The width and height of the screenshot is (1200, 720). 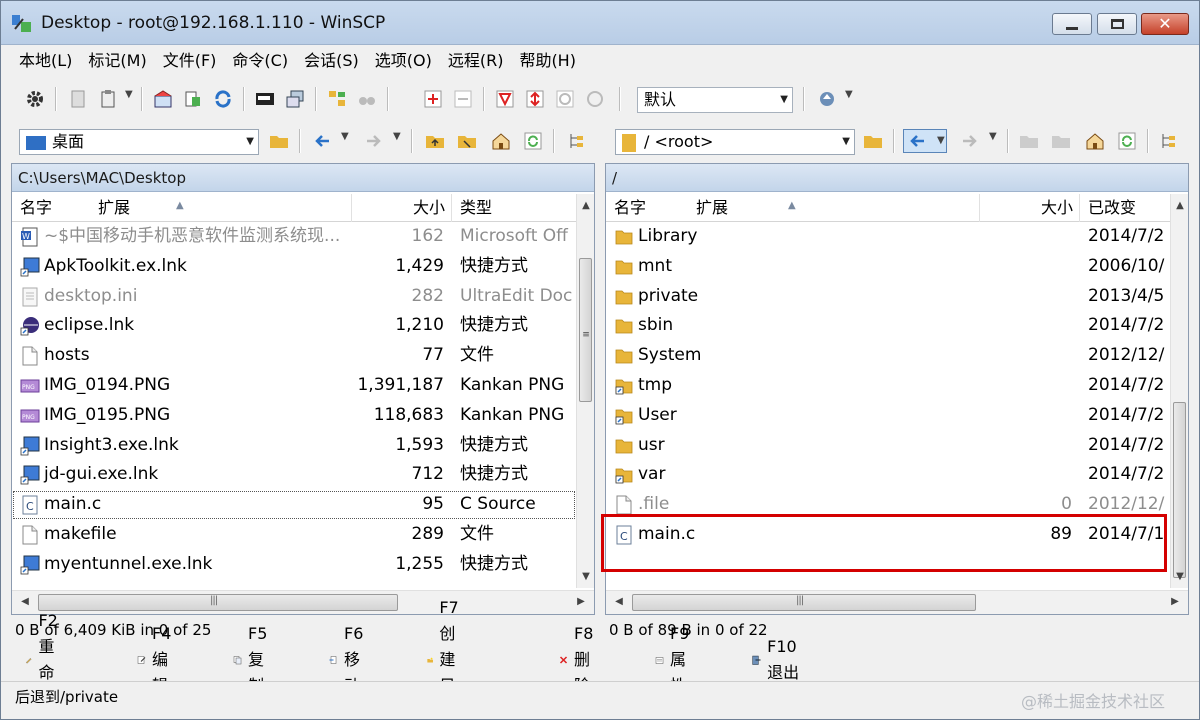 What do you see at coordinates (303, 178) in the screenshot?
I see `local-path-bar: C:\Users\MAC\Desktop` at bounding box center [303, 178].